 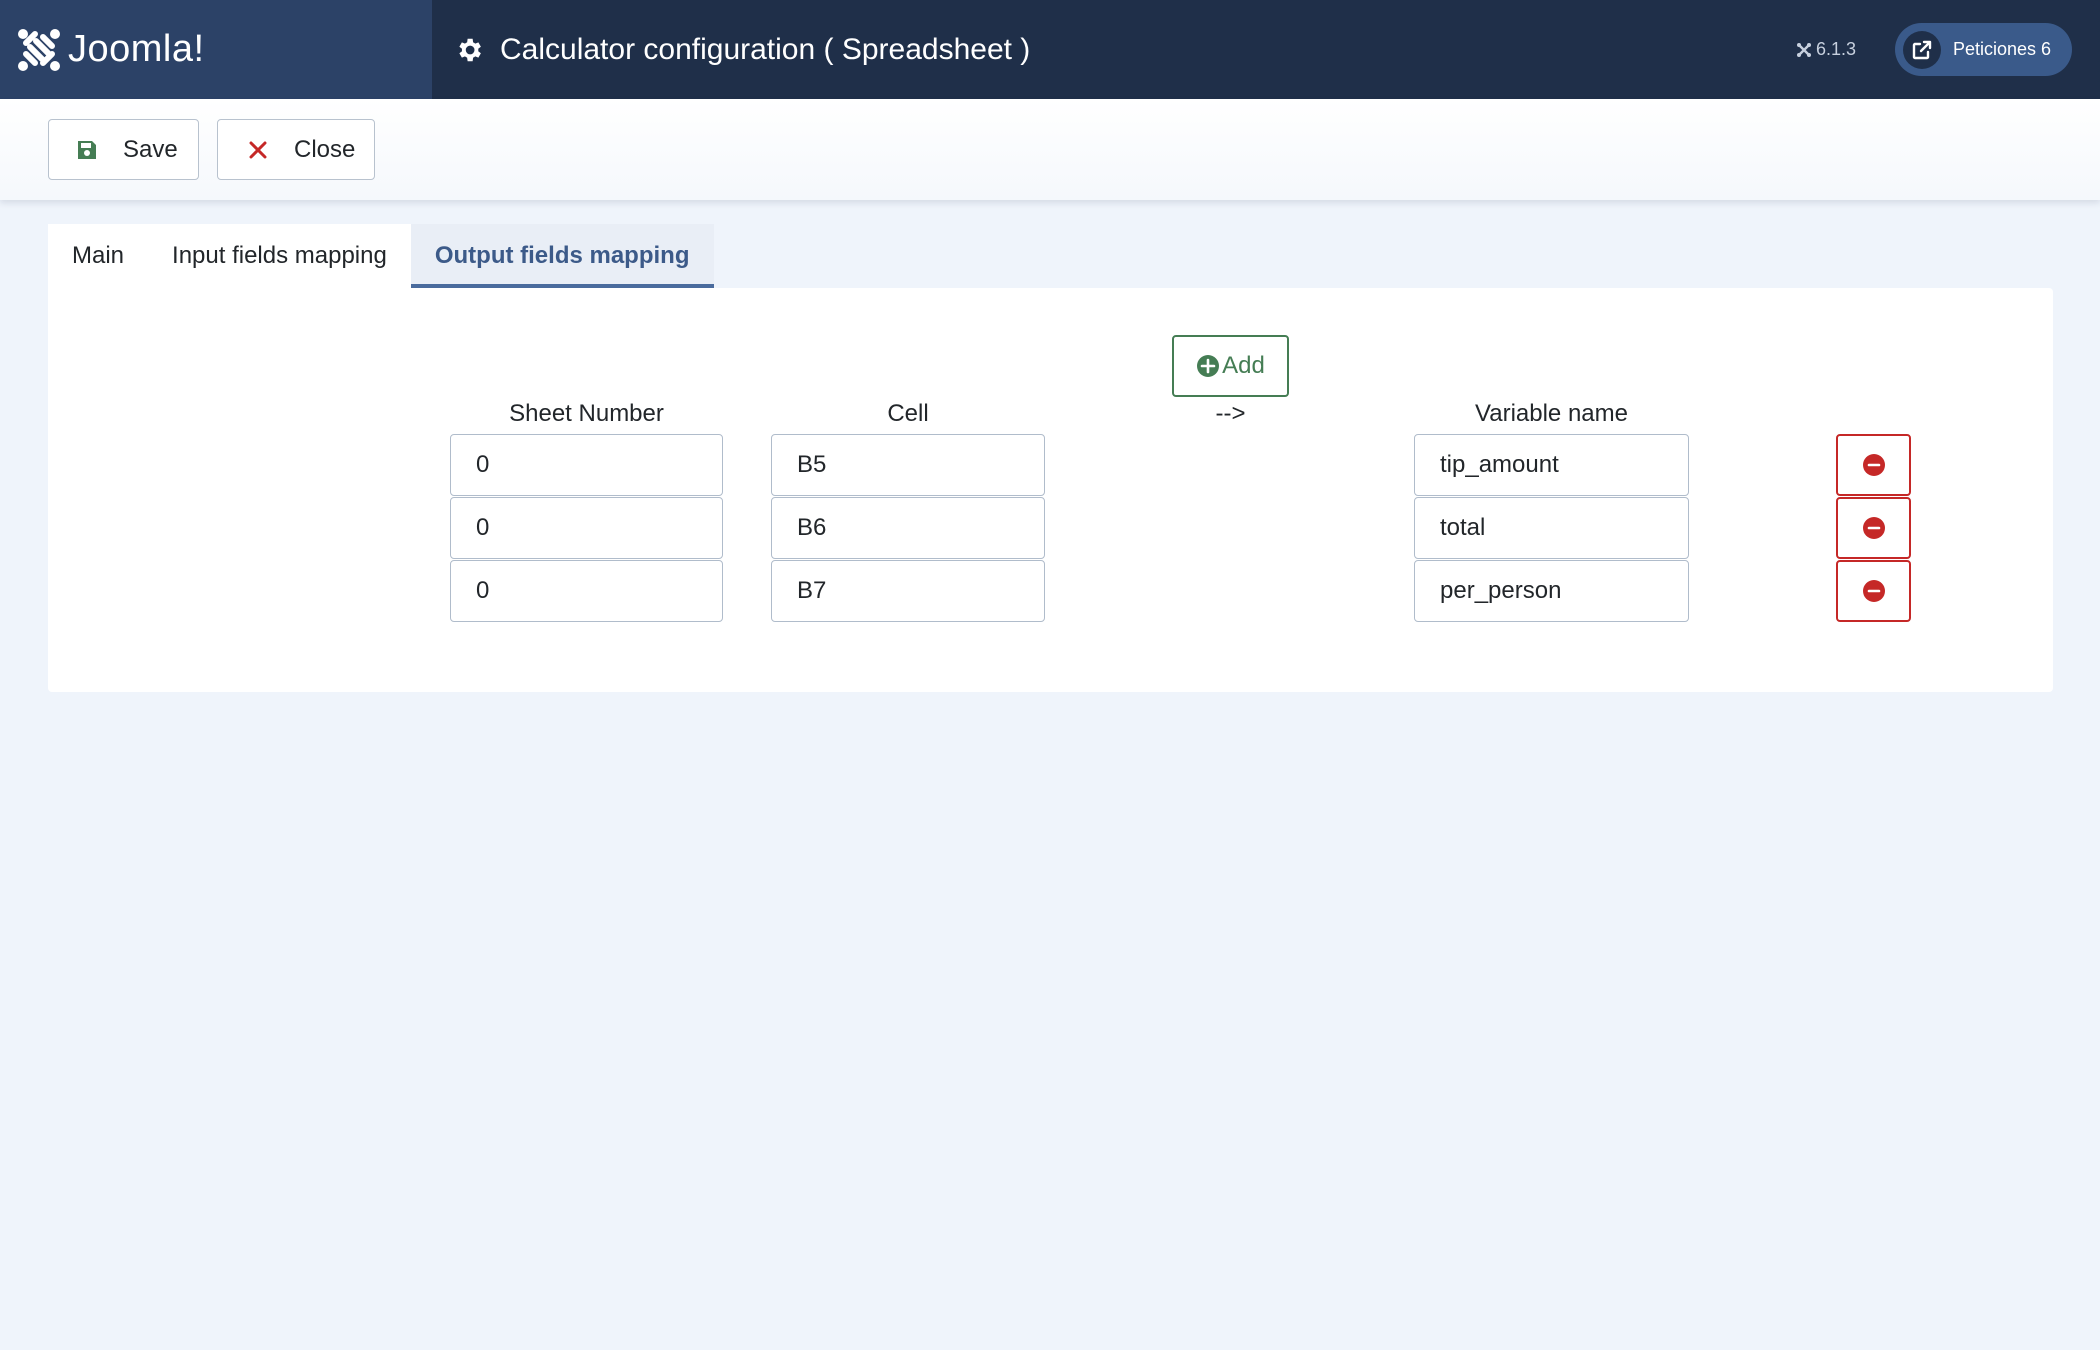 I want to click on logo-text: Joomla!, so click(x=136, y=49).